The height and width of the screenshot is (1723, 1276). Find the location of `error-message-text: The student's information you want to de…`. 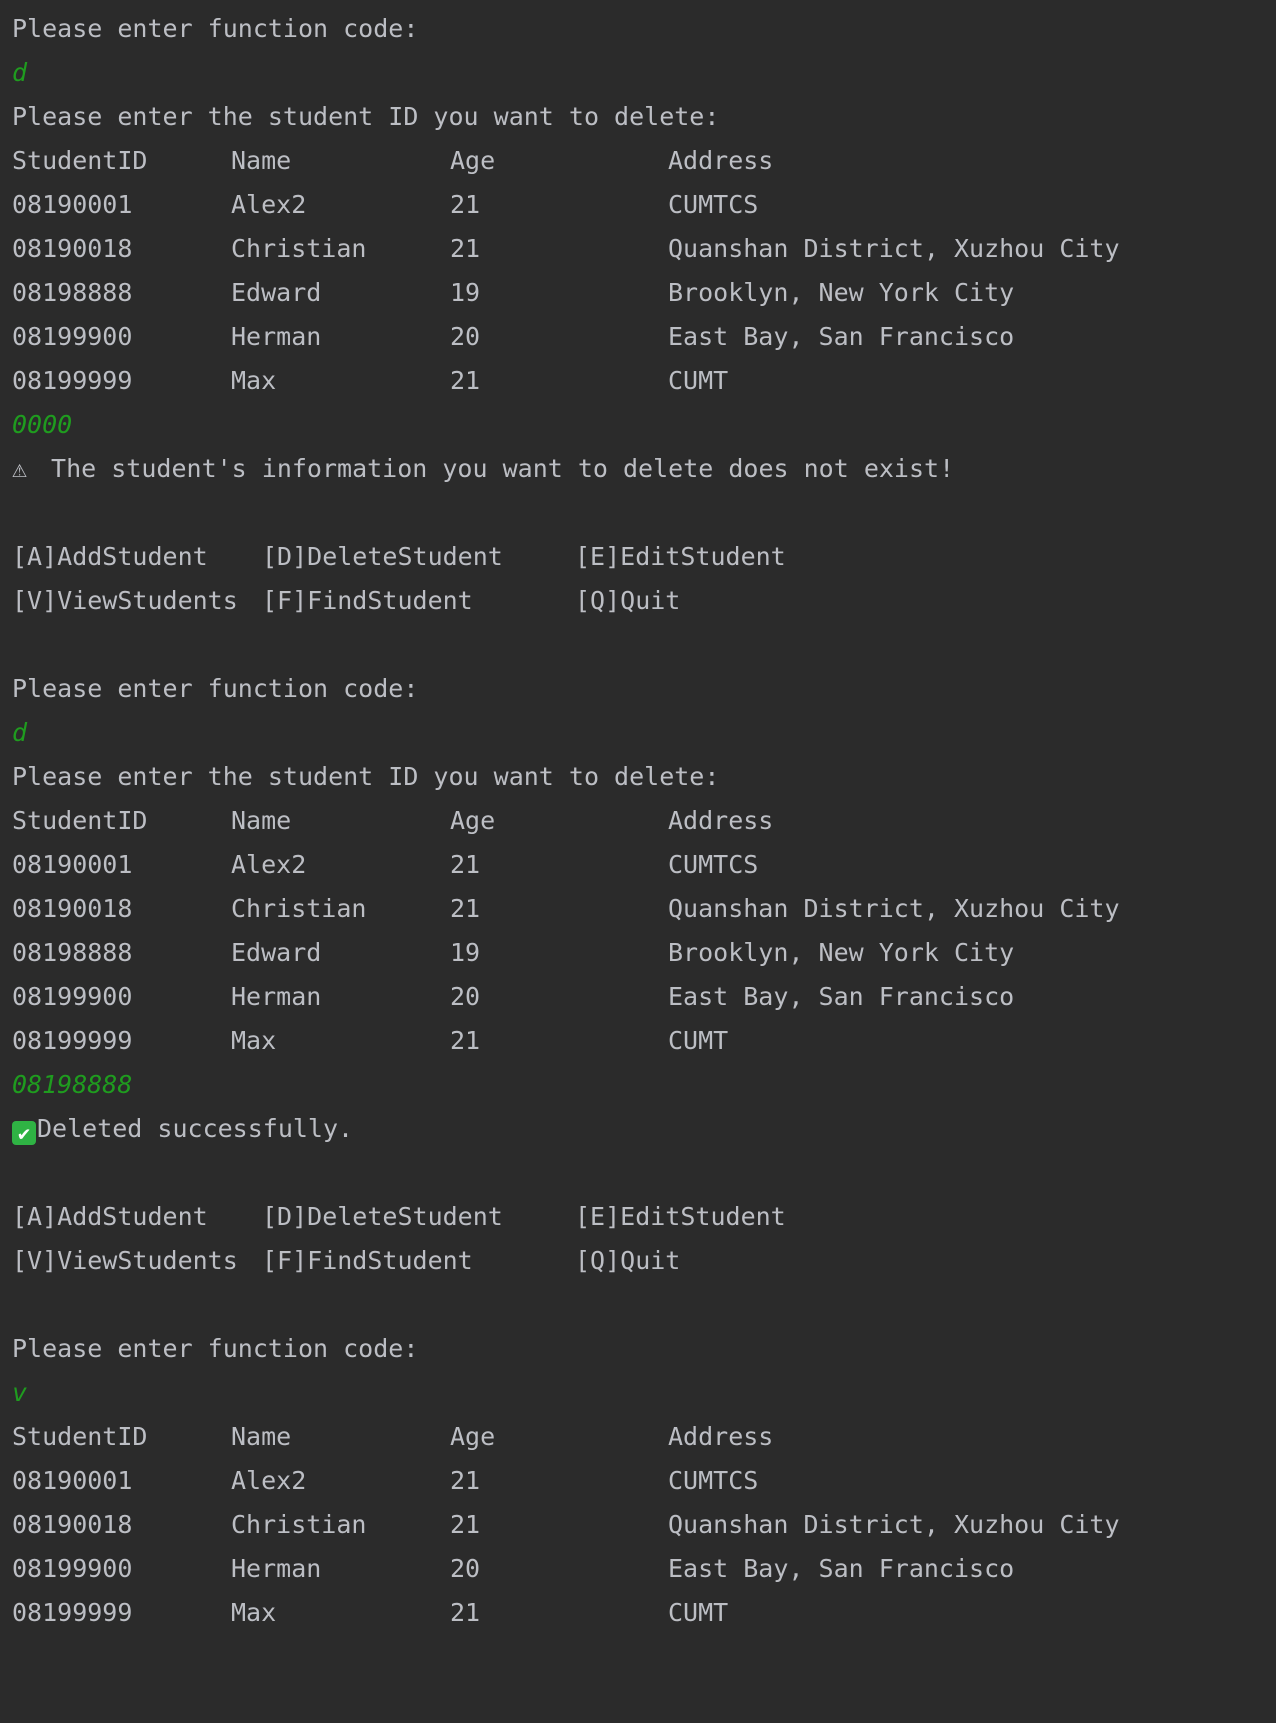

error-message-text: The student's information you want to de… is located at coordinates (495, 468).